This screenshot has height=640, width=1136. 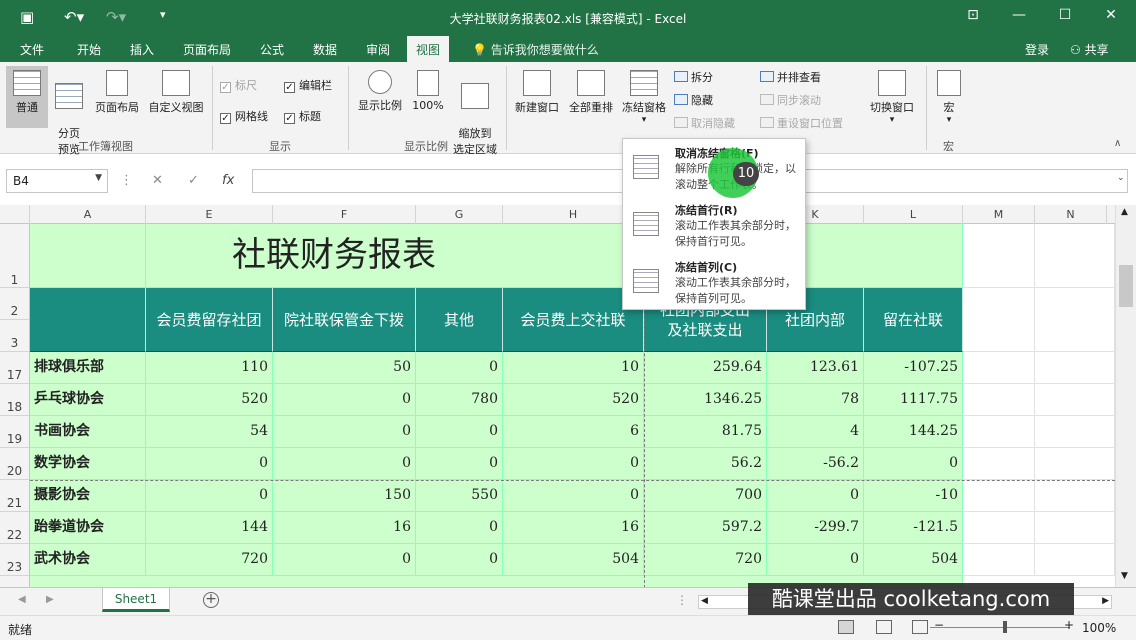 I want to click on row-name-cell: 跆拳道协会, so click(x=88, y=528).